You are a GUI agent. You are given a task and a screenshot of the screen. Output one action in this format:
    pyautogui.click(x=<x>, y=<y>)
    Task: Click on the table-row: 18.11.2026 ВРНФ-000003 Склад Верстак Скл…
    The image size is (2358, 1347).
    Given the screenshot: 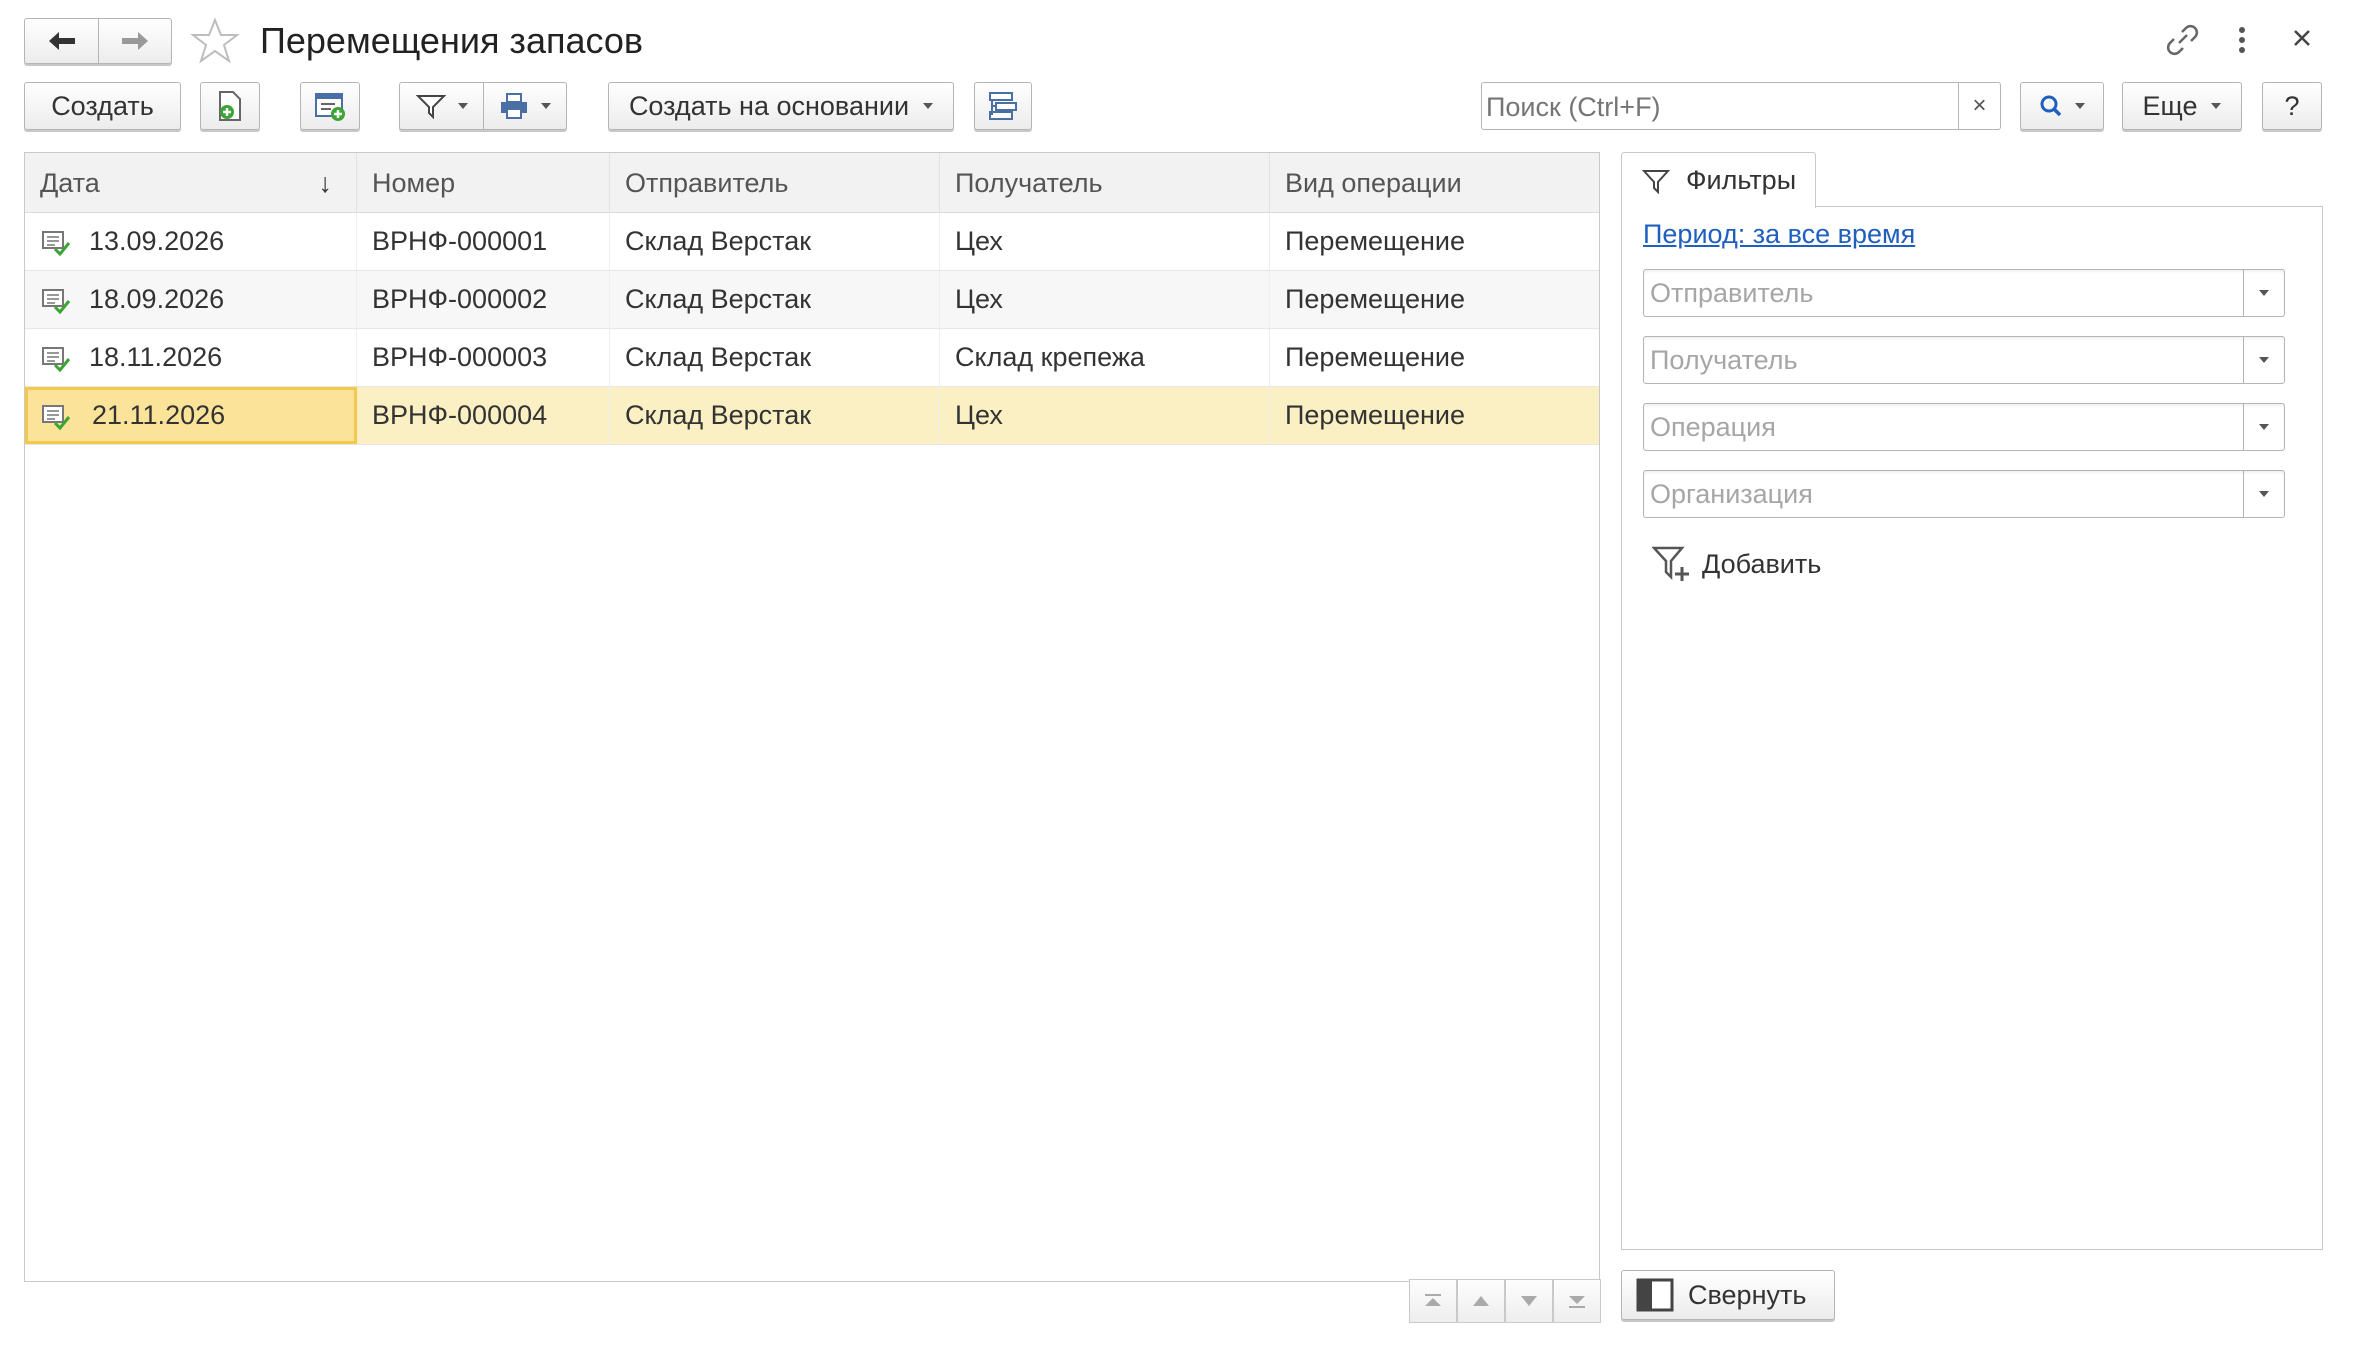 What is the action you would take?
    pyautogui.click(x=812, y=358)
    